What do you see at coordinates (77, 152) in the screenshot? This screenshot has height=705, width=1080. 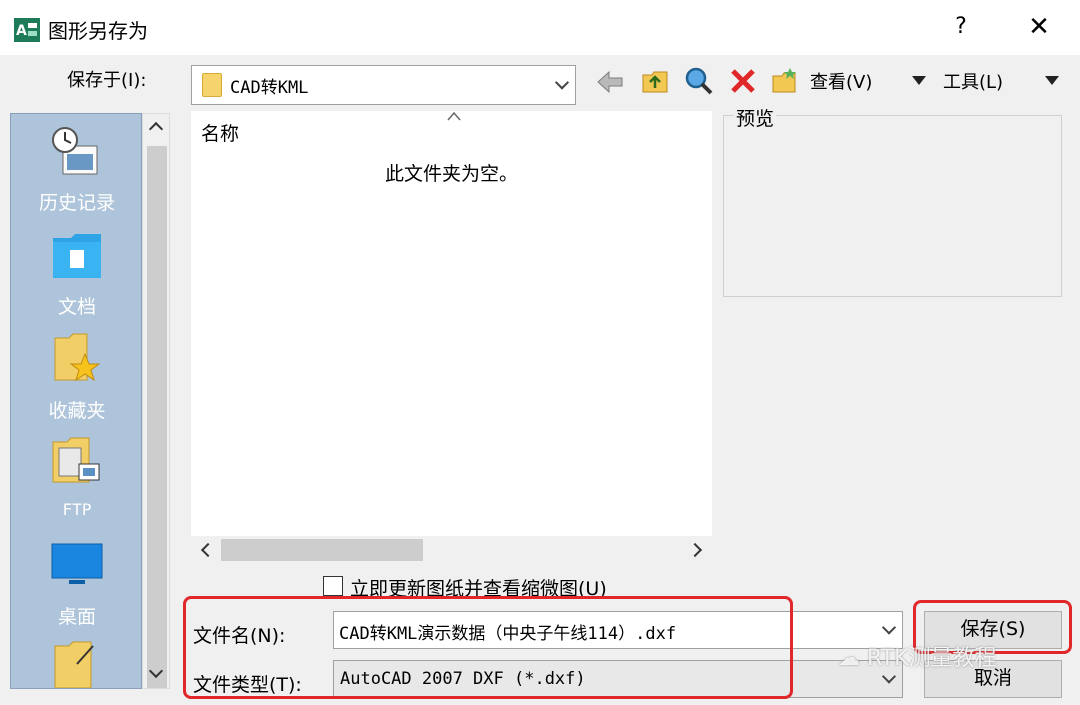 I see `history-icon` at bounding box center [77, 152].